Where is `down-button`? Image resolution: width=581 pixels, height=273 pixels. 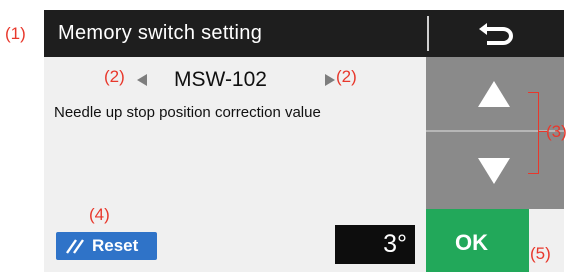 down-button is located at coordinates (495, 170).